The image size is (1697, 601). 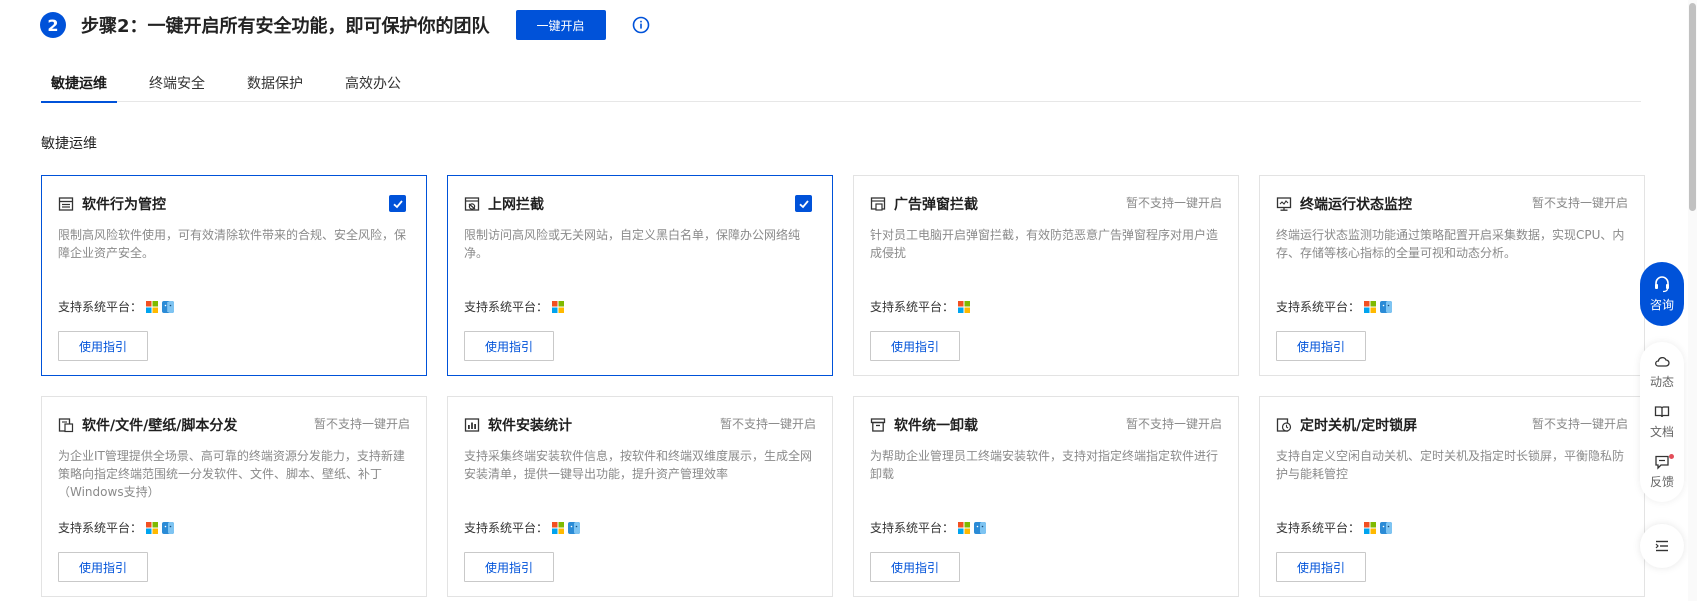 I want to click on rail-menu-button, so click(x=1662, y=546).